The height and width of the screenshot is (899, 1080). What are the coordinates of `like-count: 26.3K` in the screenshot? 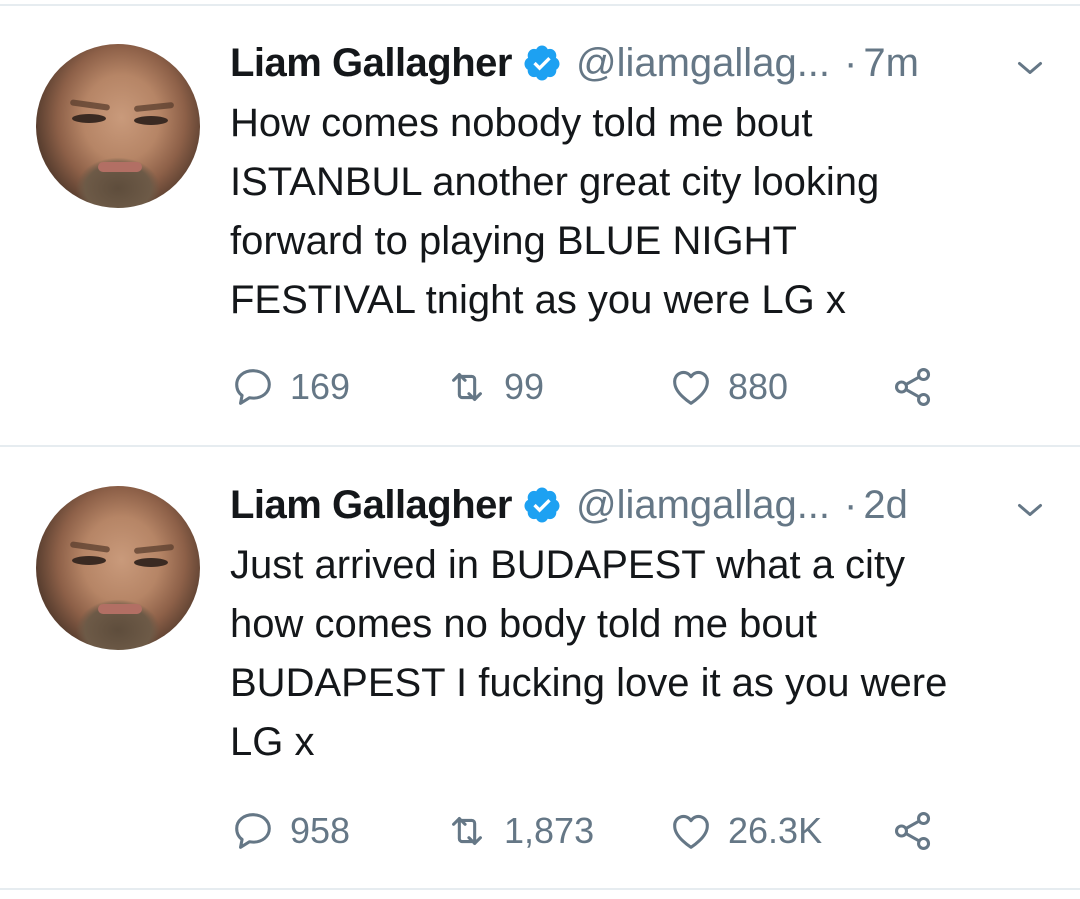 It's located at (775, 830).